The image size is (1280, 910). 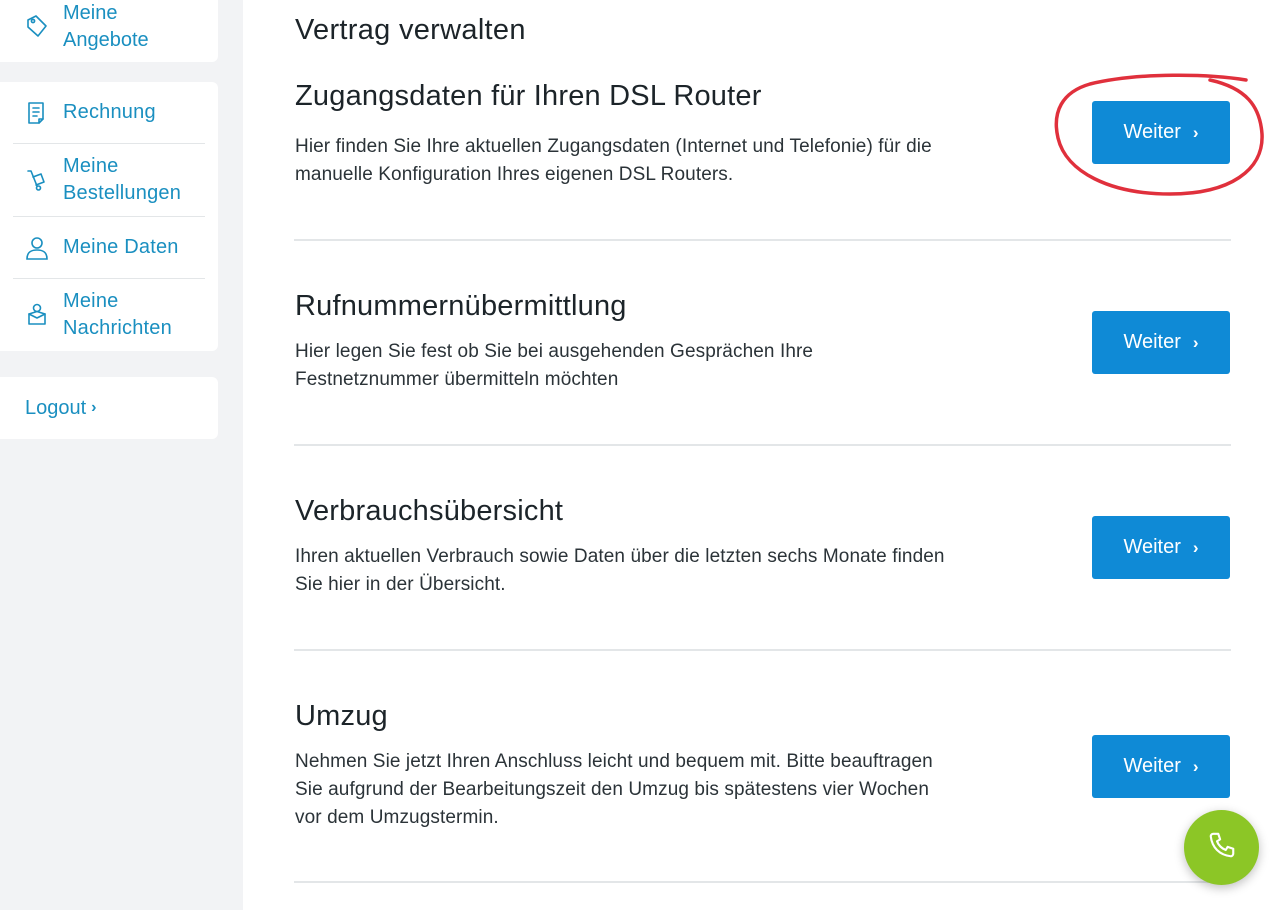 I want to click on sidebar-item-daten: Meine Daten, so click(x=109, y=248).